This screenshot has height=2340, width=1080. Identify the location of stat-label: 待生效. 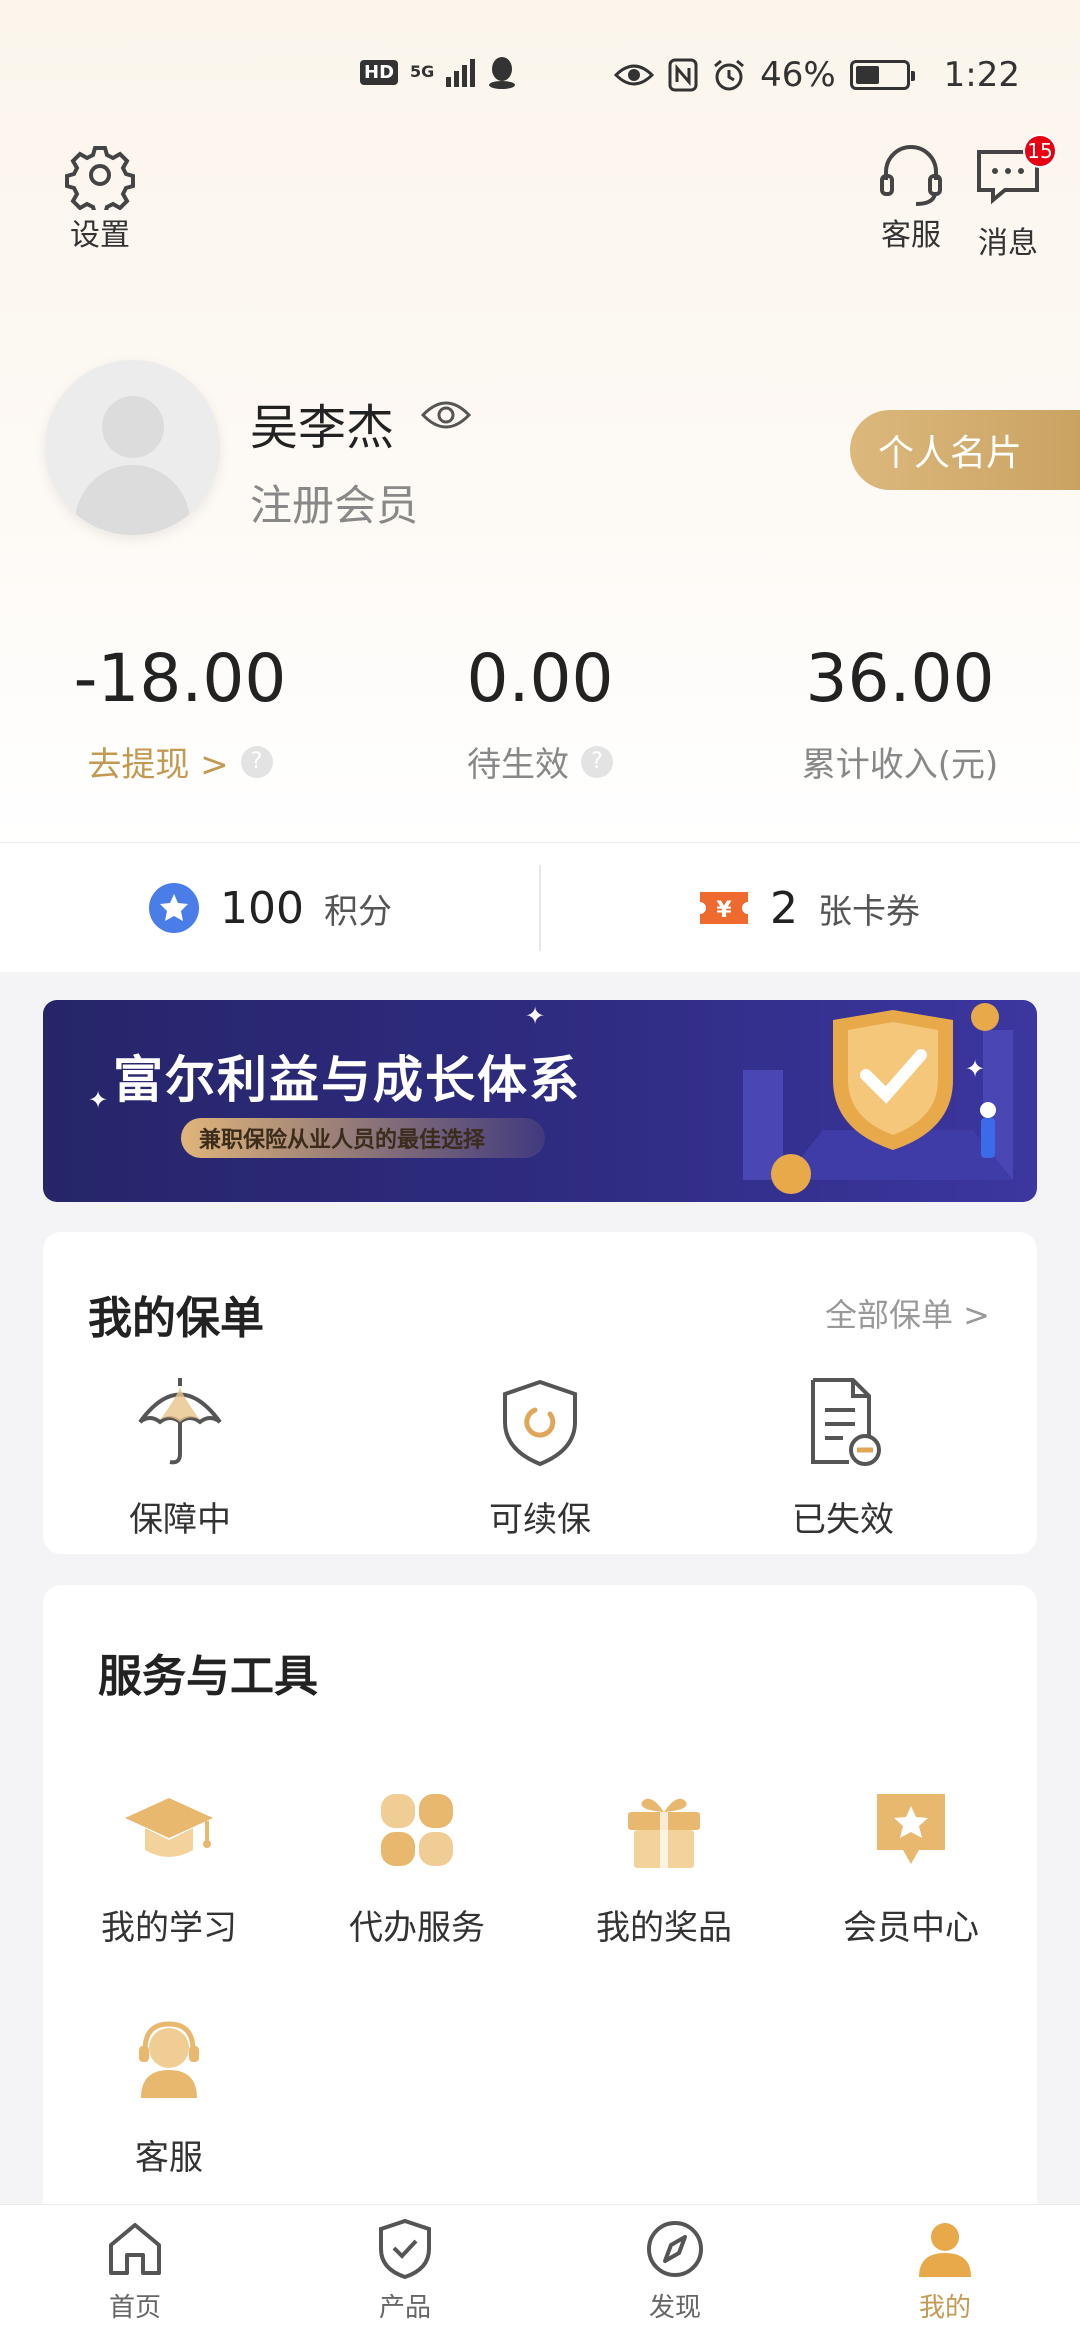
(518, 765).